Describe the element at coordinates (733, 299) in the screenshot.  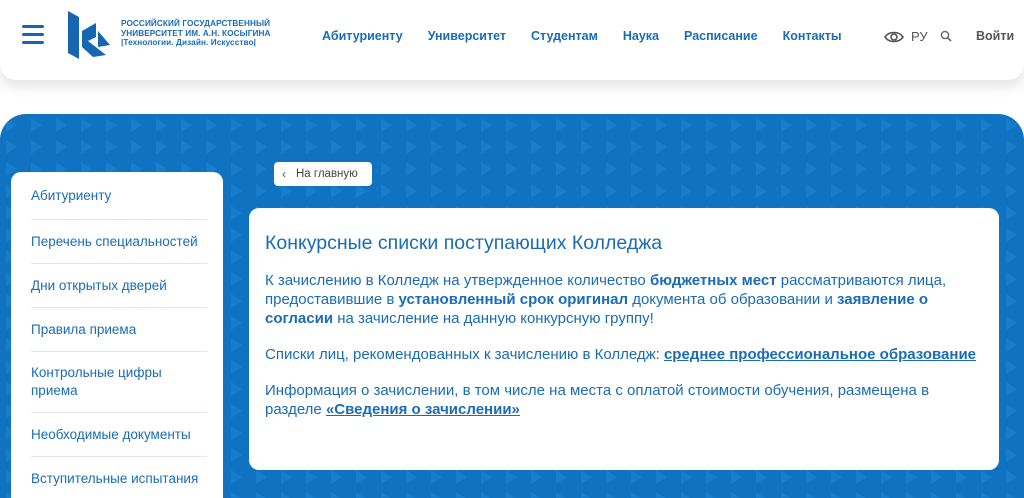
I see `text-segment: документа об образовании и` at that location.